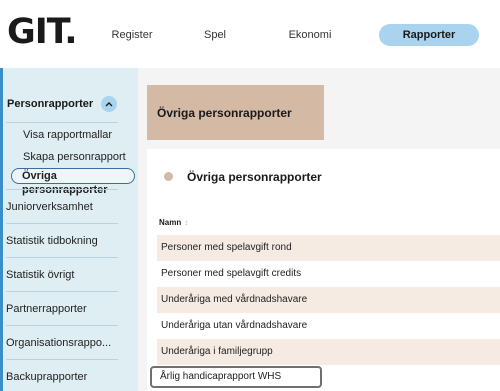 This screenshot has width=500, height=391. What do you see at coordinates (73, 182) in the screenshot?
I see `sidebar-subitem-ovriga-personrapporter: Övriga personrapporter` at bounding box center [73, 182].